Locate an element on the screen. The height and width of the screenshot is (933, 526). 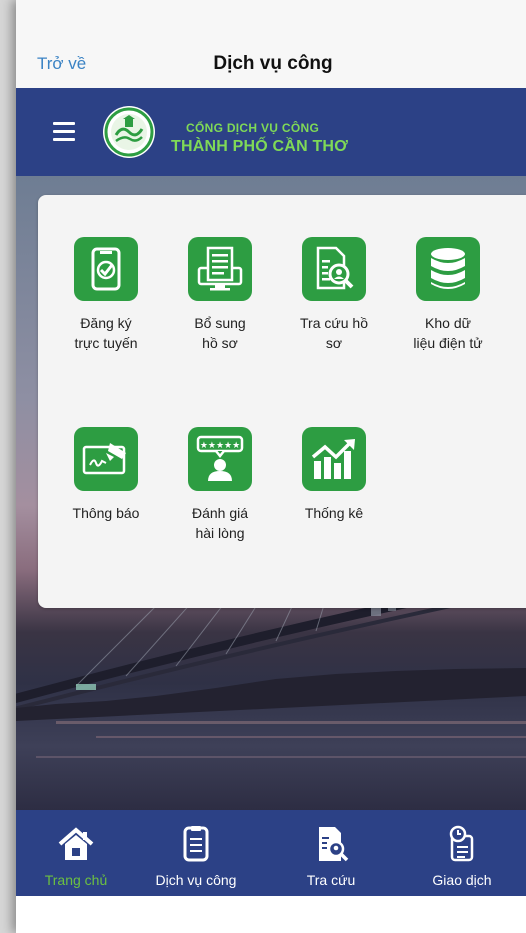
tile-statistics: Thống kê is located at coordinates (334, 475).